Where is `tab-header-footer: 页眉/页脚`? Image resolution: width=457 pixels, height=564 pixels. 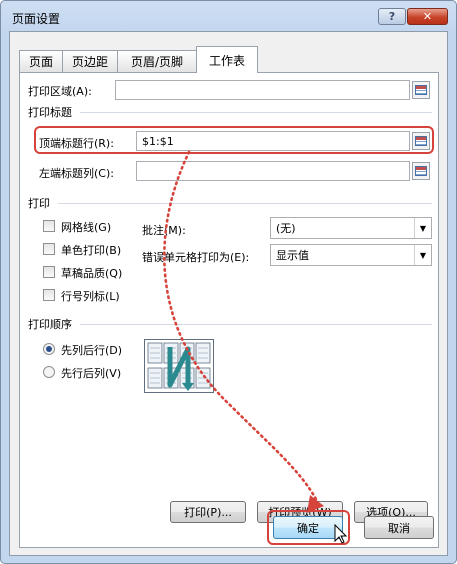
tab-header-footer: 页眉/页脚 is located at coordinates (157, 61).